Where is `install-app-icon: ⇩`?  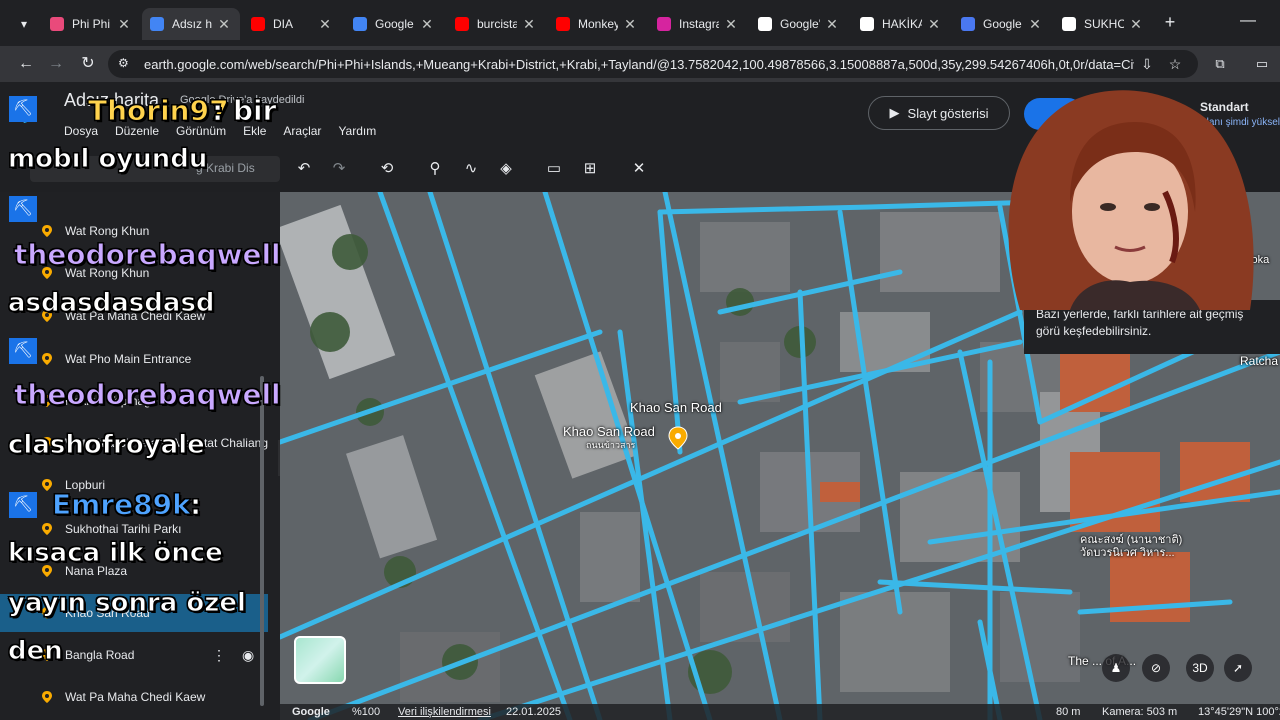
install-app-icon: ⇩ is located at coordinates (1147, 64).